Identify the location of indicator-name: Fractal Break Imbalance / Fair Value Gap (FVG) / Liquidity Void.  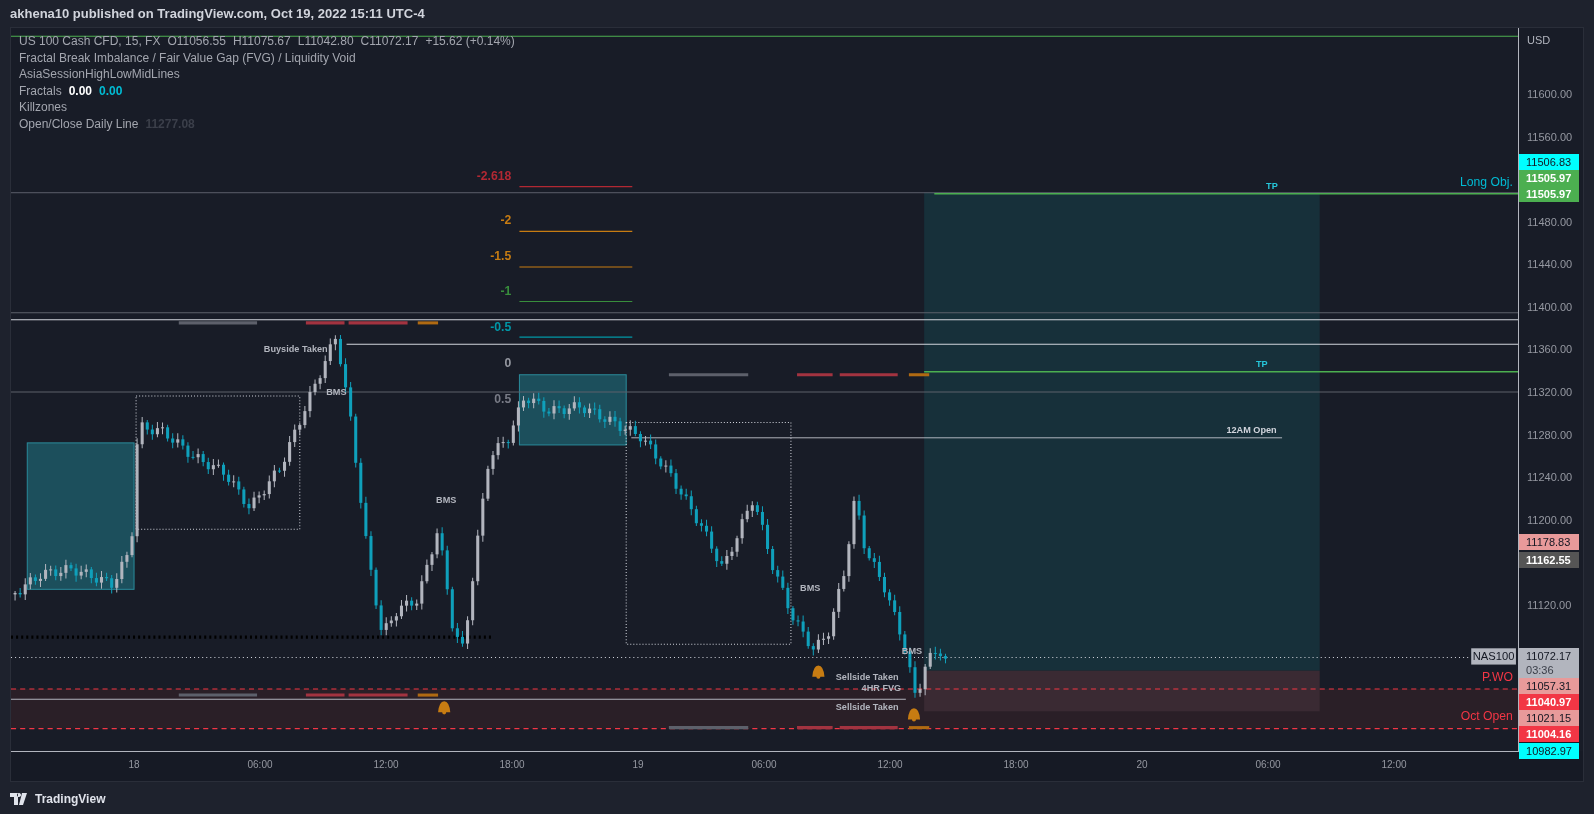
(187, 58).